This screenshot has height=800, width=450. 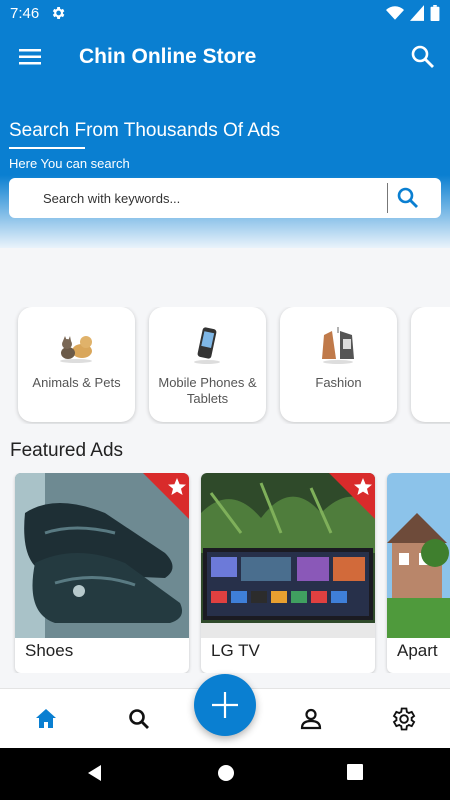 I want to click on ad-title: Apart, so click(x=417, y=650).